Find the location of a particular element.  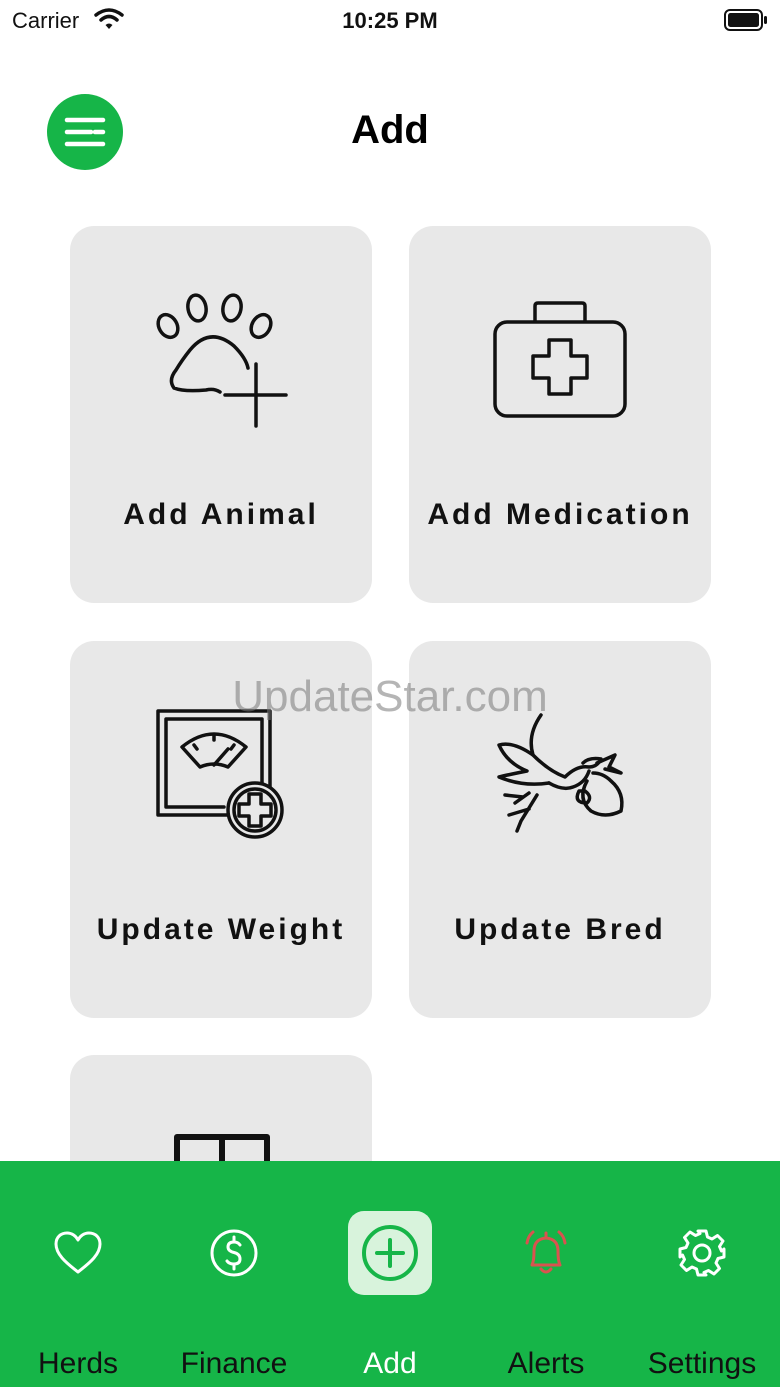

card-label: Add Medication is located at coordinates (560, 514).